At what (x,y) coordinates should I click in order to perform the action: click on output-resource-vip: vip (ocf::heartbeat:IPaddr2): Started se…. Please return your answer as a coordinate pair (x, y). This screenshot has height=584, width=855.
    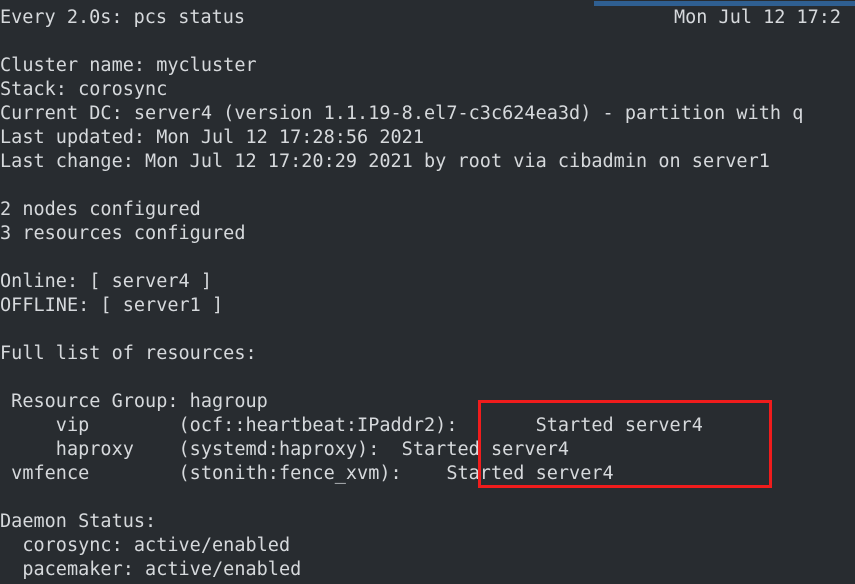
    Looking at the image, I should click on (351, 425).